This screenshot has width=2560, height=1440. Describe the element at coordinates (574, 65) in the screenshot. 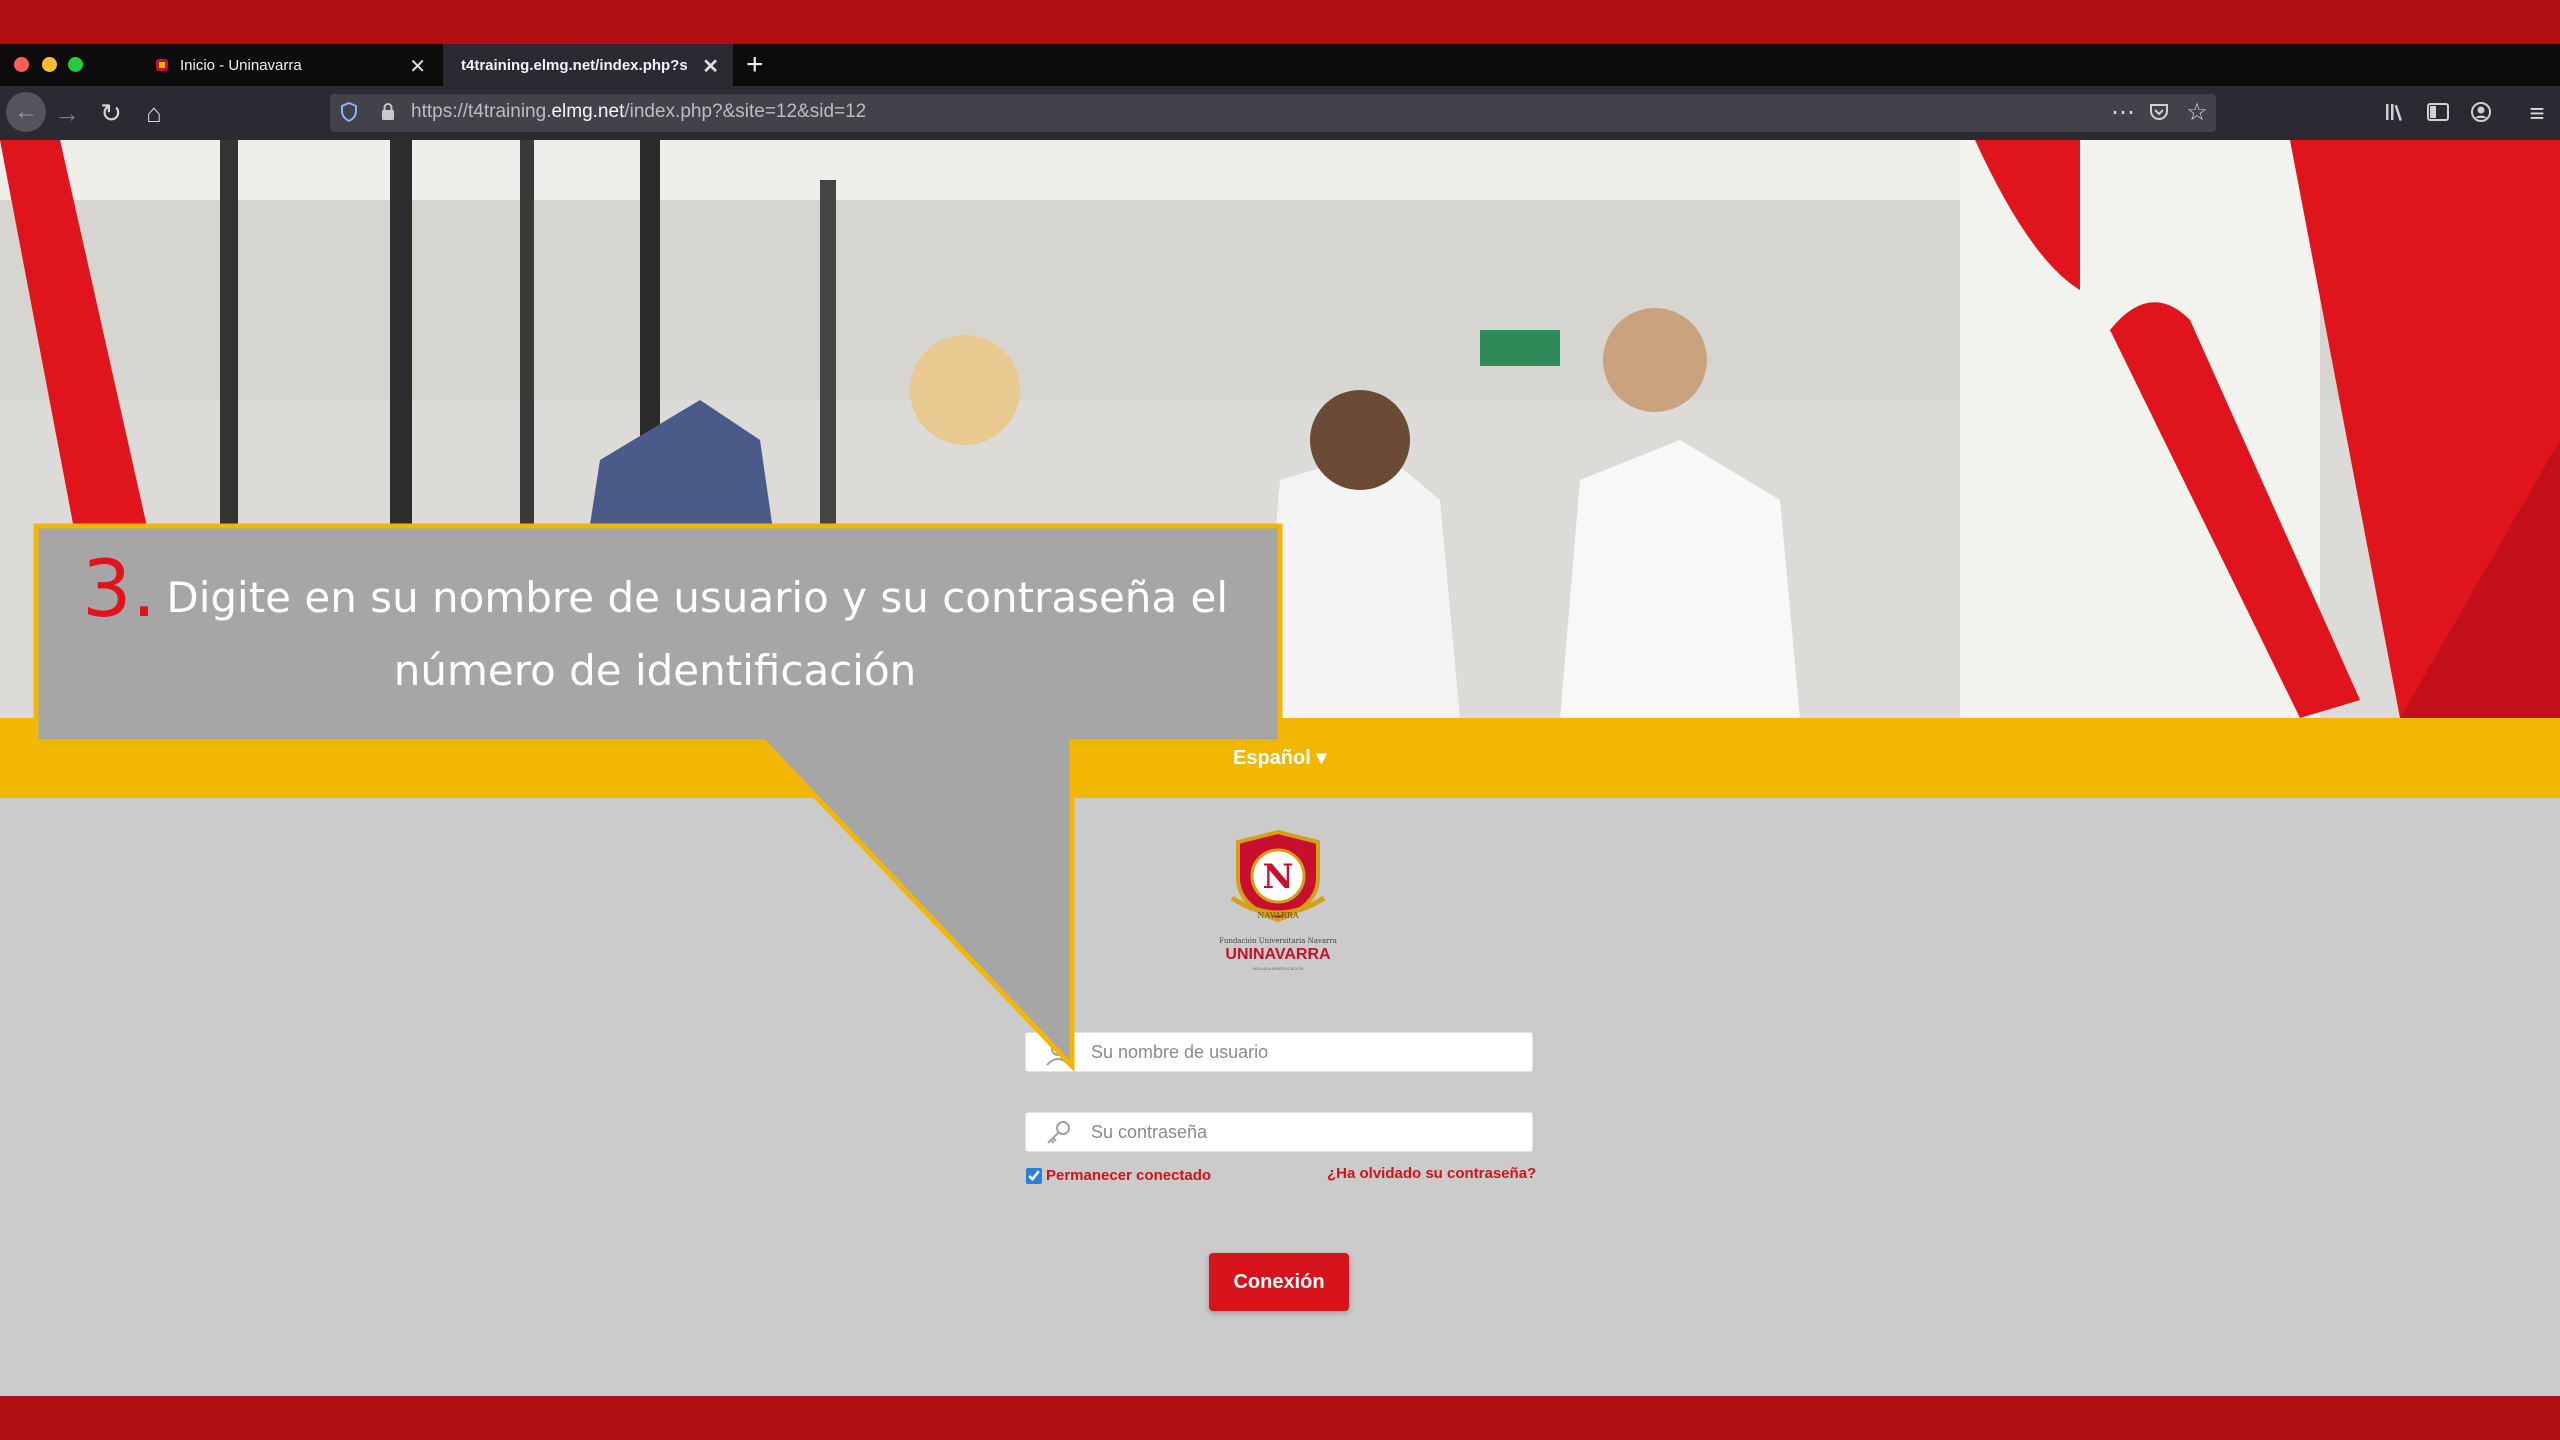

I see `tab-label: t4training.elmg.net/index.php?s` at that location.